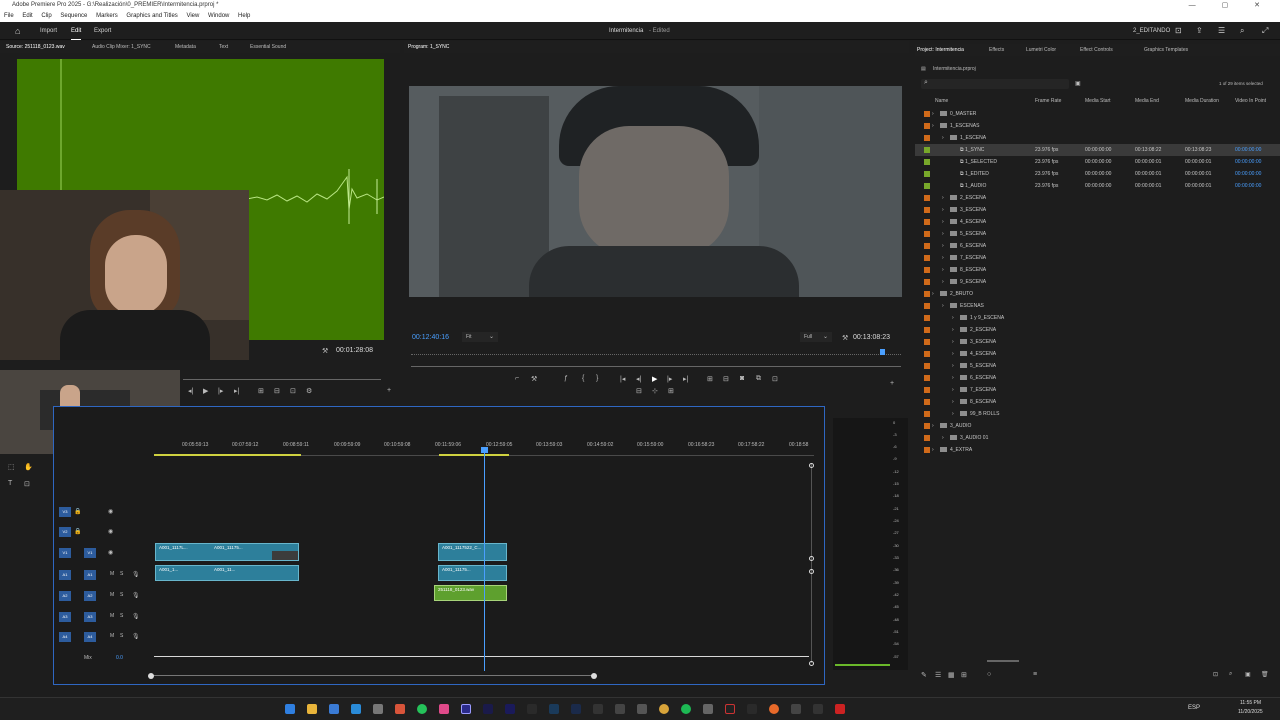 This screenshot has width=1280, height=720. Describe the element at coordinates (1097, 354) in the screenshot. I see `project-row: › 4_ESCENA` at that location.